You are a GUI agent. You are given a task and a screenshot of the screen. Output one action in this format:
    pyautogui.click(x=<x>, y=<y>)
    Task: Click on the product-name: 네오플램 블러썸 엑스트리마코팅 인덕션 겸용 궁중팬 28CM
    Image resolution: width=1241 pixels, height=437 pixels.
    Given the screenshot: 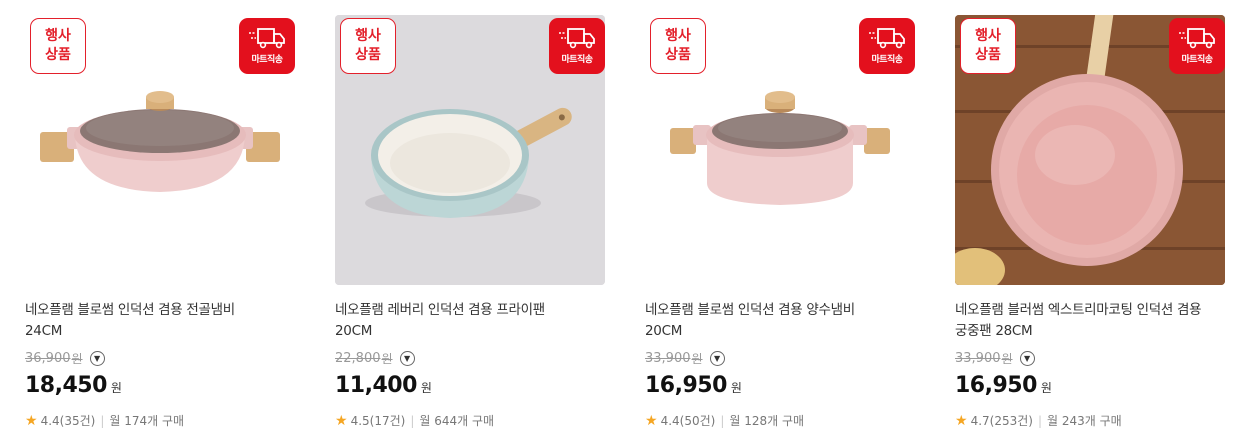 What is the action you would take?
    pyautogui.click(x=1090, y=321)
    